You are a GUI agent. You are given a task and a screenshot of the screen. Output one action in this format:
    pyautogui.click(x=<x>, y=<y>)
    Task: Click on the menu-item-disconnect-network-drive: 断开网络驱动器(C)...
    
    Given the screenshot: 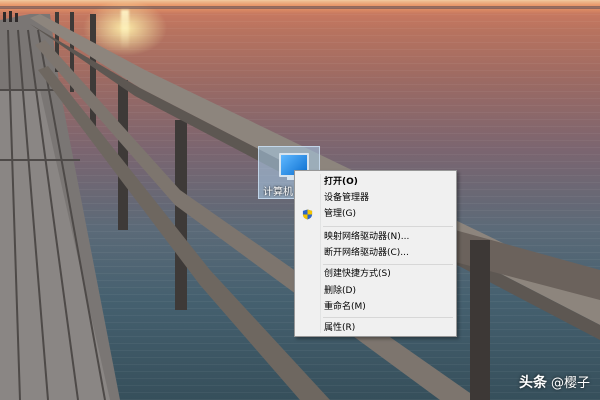 What is the action you would take?
    pyautogui.click(x=375, y=253)
    